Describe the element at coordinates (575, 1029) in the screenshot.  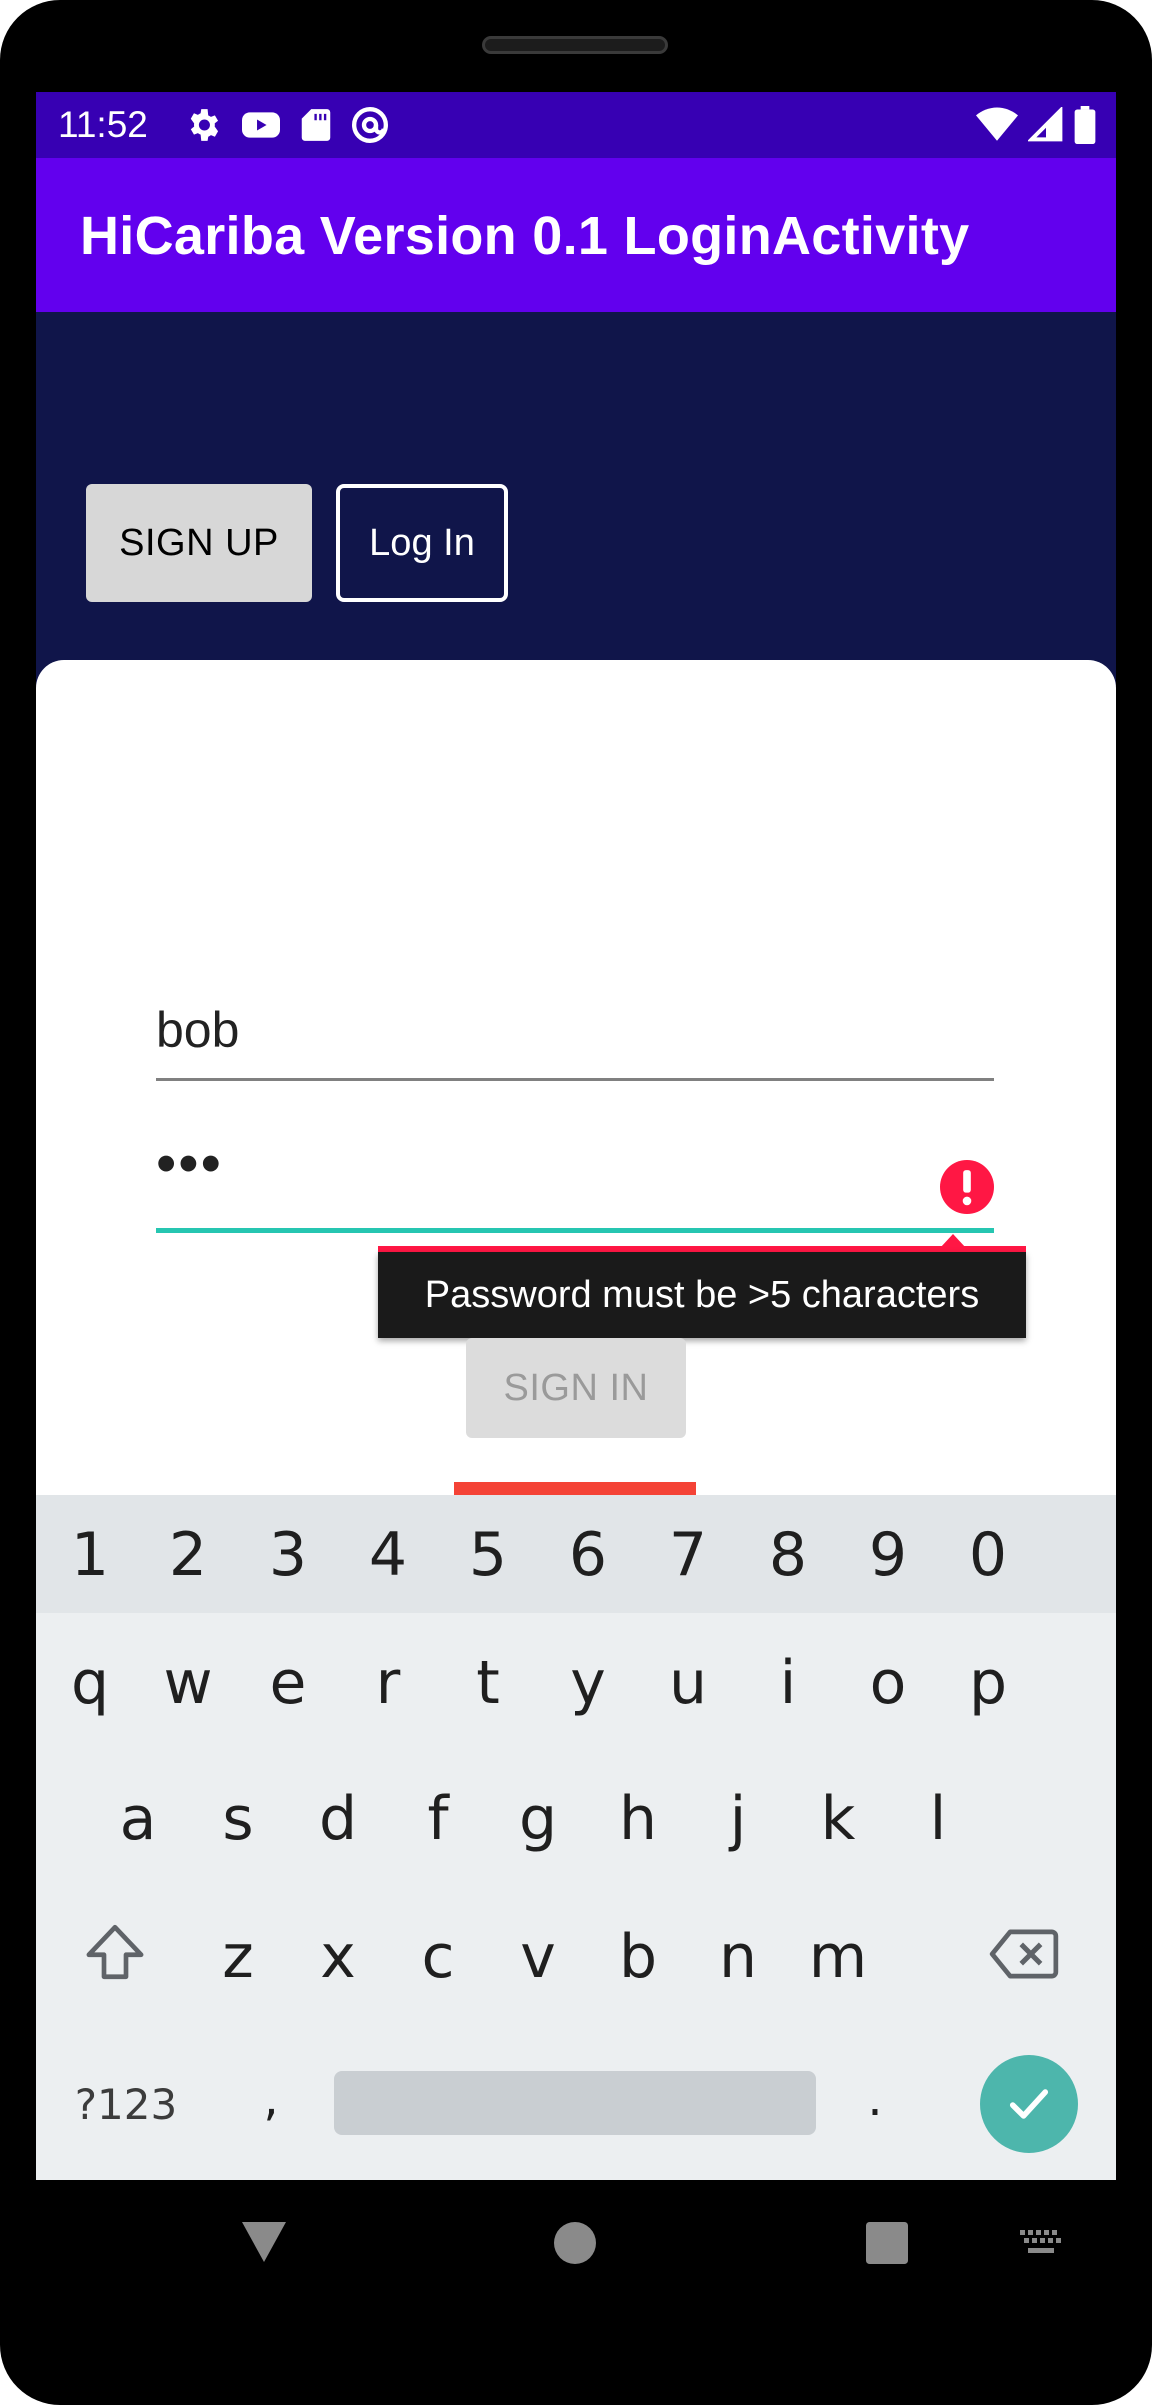
I see `username-field: bob` at that location.